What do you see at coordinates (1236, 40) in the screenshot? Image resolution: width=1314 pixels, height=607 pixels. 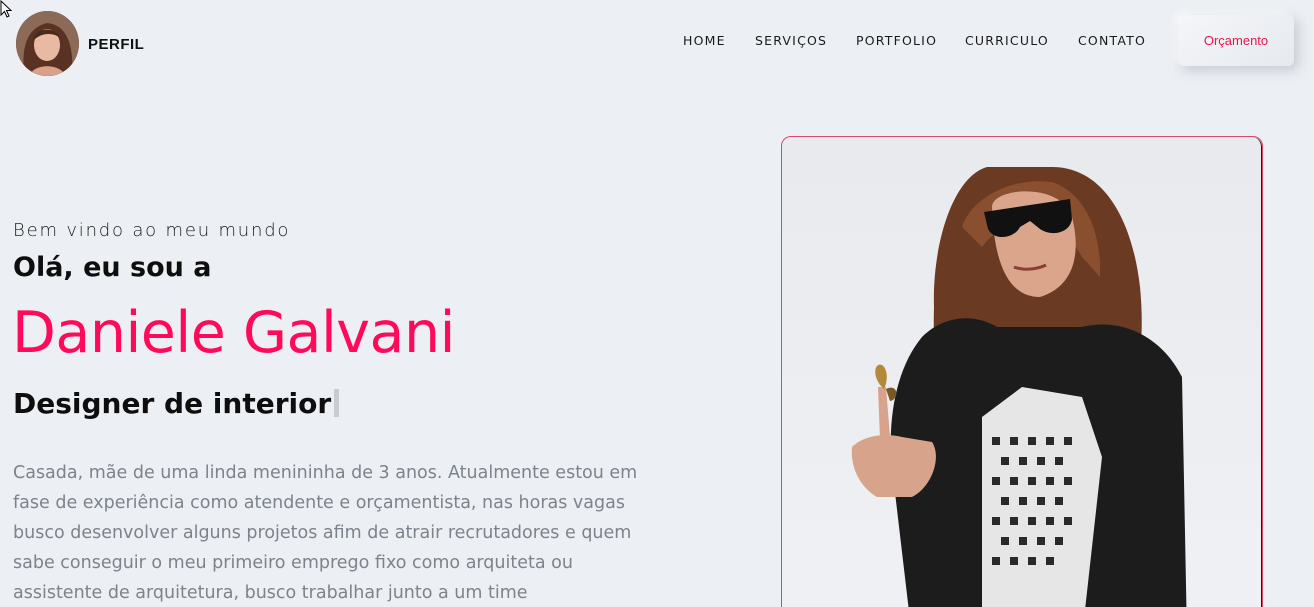 I see `quote-button: Orçamento` at bounding box center [1236, 40].